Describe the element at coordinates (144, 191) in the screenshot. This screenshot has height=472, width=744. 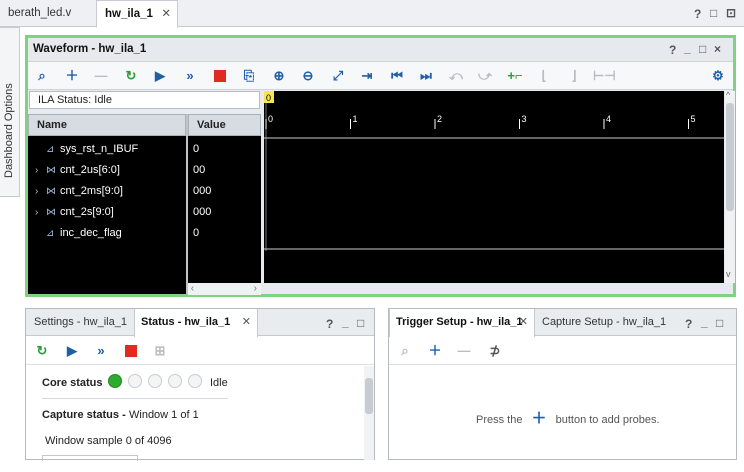
I see `signal-row: › ⋈ cnt_2ms[9:0] 000` at that location.